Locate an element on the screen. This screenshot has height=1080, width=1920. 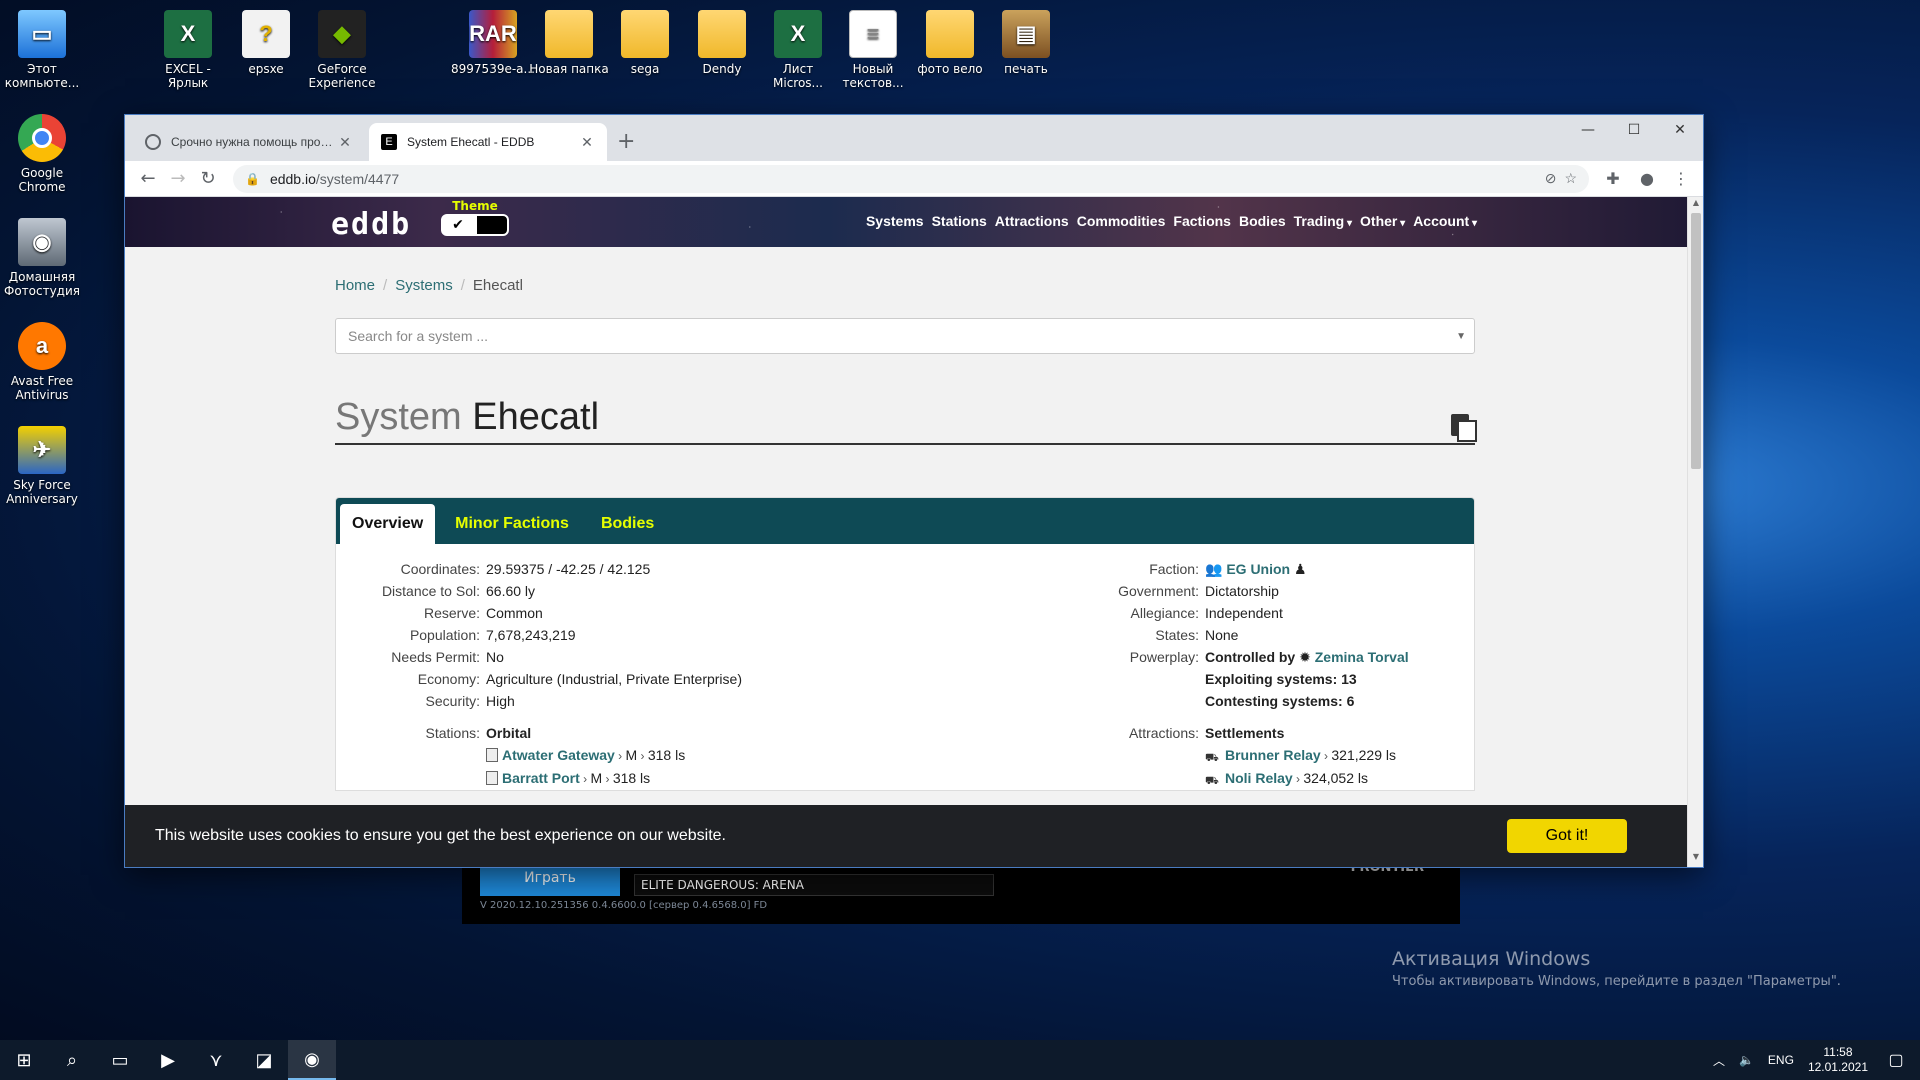
desktop-icon-epsxe: ? epsxe is located at coordinates (266, 43).